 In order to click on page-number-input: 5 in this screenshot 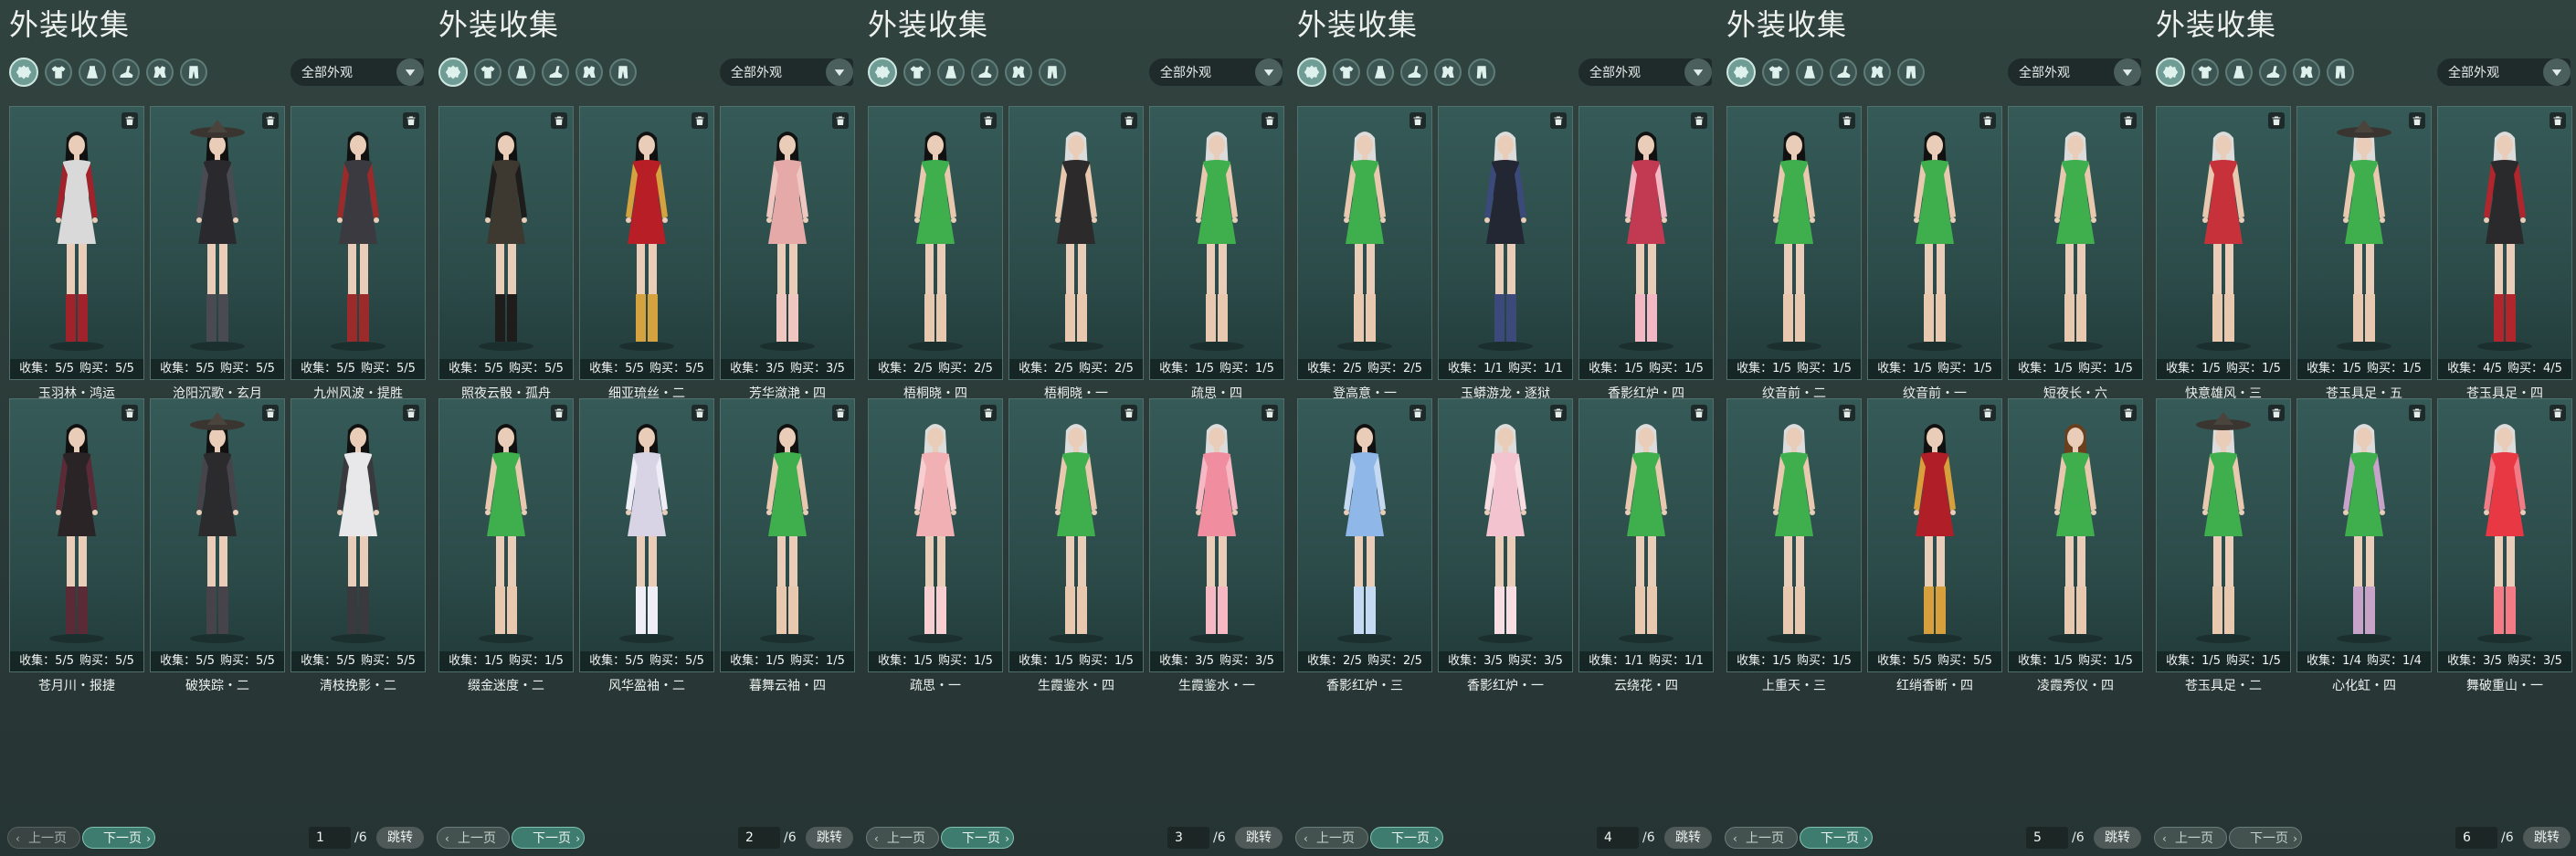, I will do `click(2047, 838)`.